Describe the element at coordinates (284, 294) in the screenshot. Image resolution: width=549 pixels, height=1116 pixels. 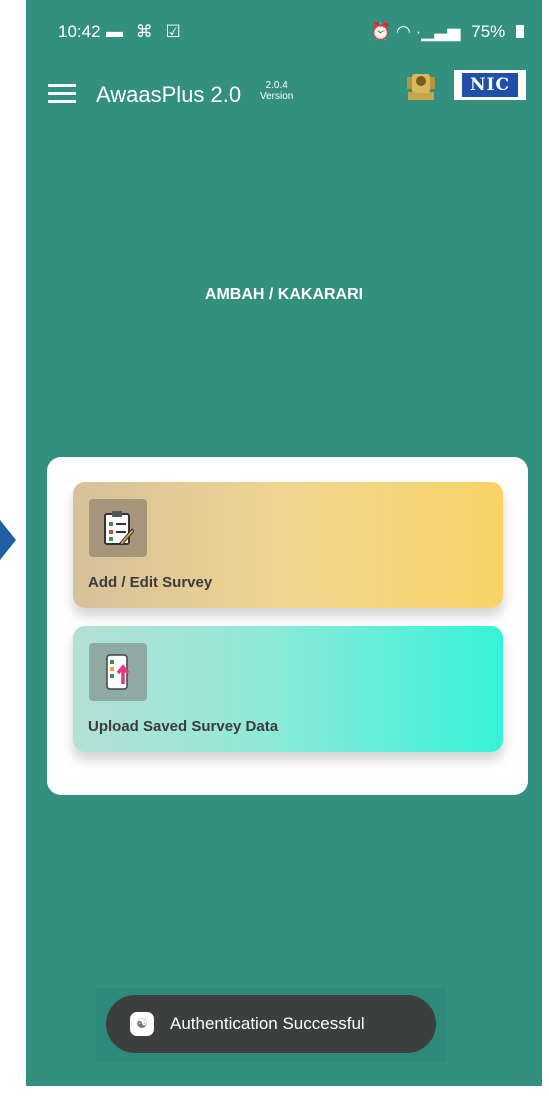
I see `location-title: AMBAH / KAKARARI` at that location.